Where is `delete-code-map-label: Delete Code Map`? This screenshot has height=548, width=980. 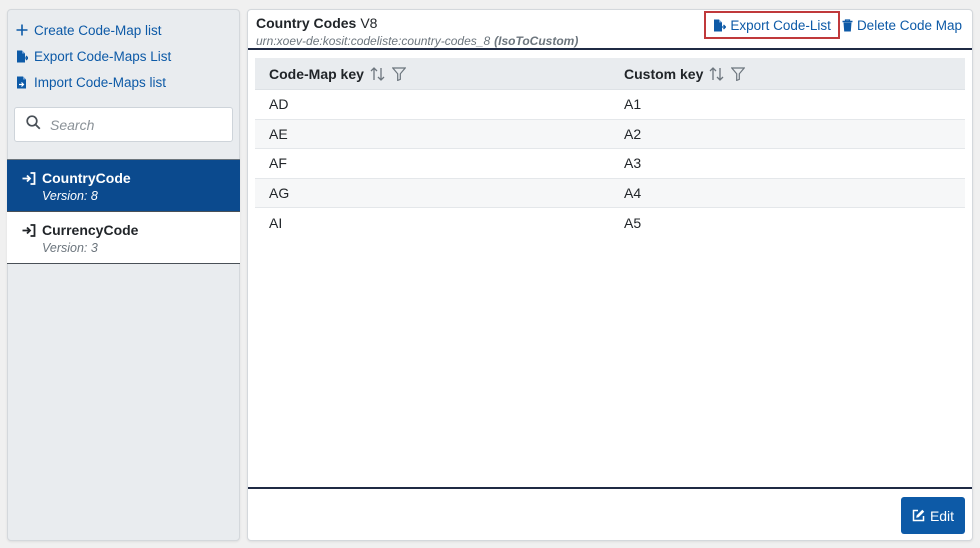 delete-code-map-label: Delete Code Map is located at coordinates (909, 25).